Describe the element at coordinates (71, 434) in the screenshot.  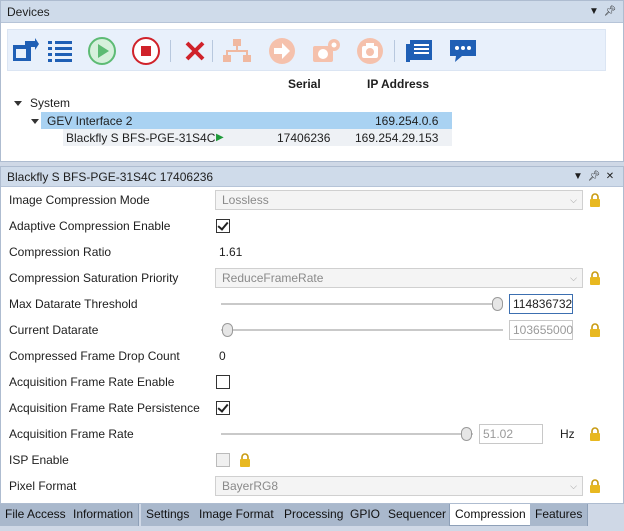
I see `afr-label: Acquisition Frame Rate` at that location.